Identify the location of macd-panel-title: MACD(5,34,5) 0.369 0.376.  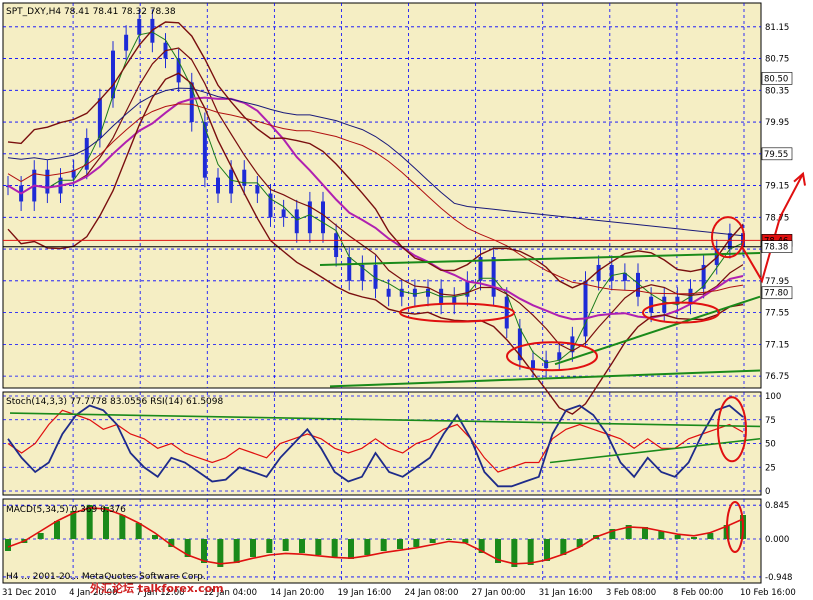
(66, 510).